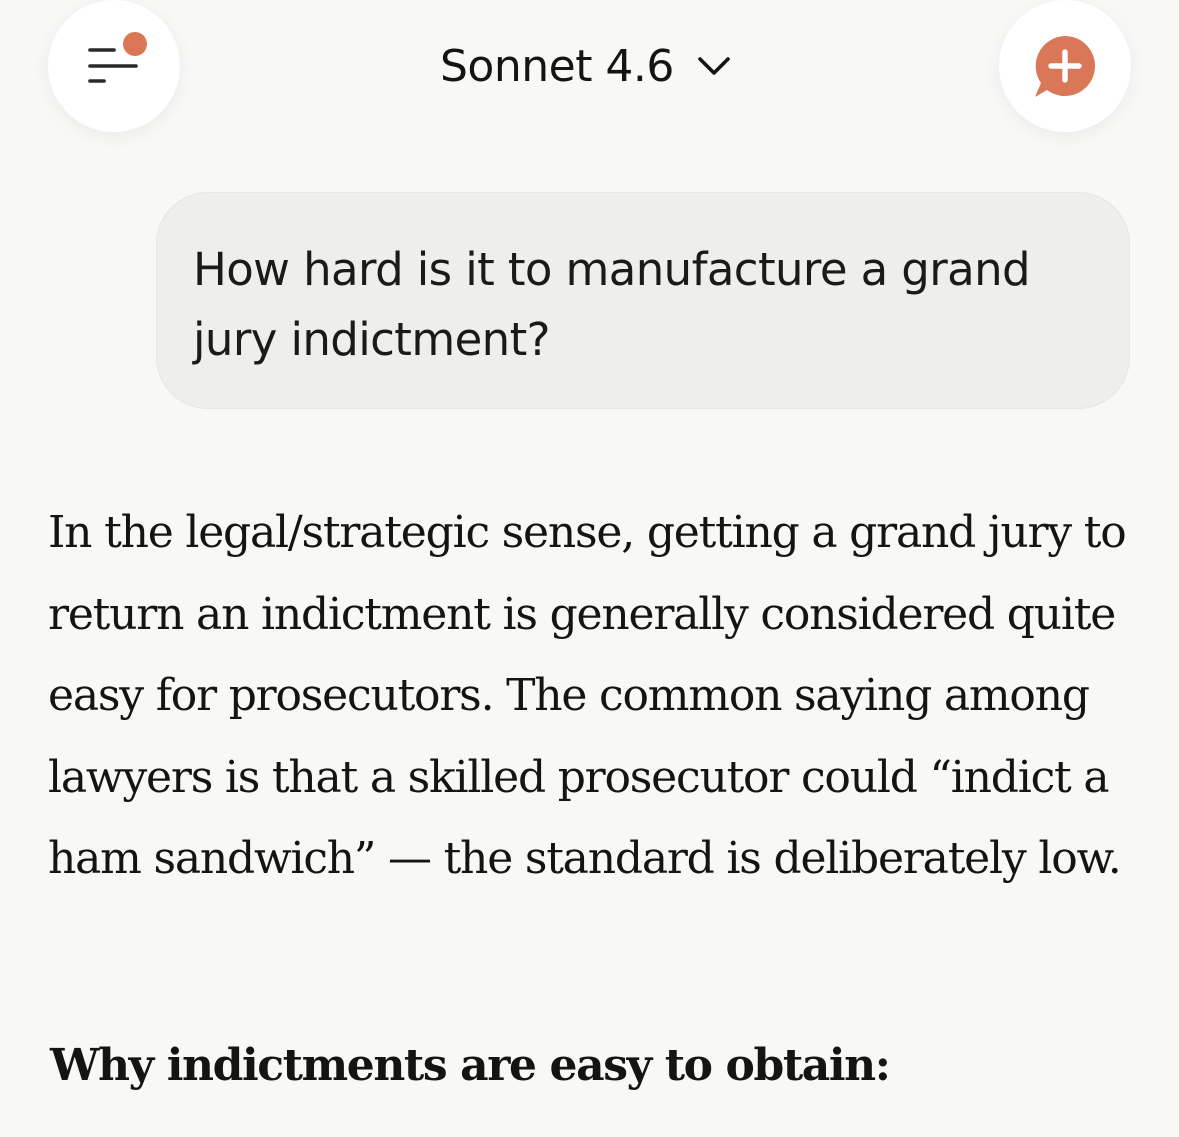 This screenshot has height=1137, width=1179. I want to click on notification-dot, so click(135, 44).